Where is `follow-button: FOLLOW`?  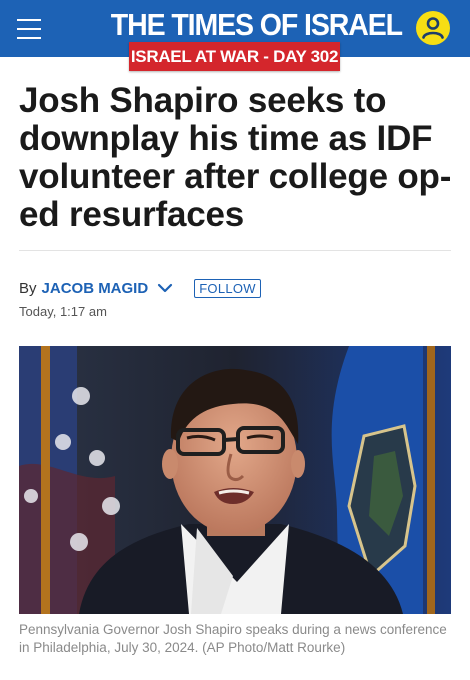
follow-button: FOLLOW is located at coordinates (227, 288).